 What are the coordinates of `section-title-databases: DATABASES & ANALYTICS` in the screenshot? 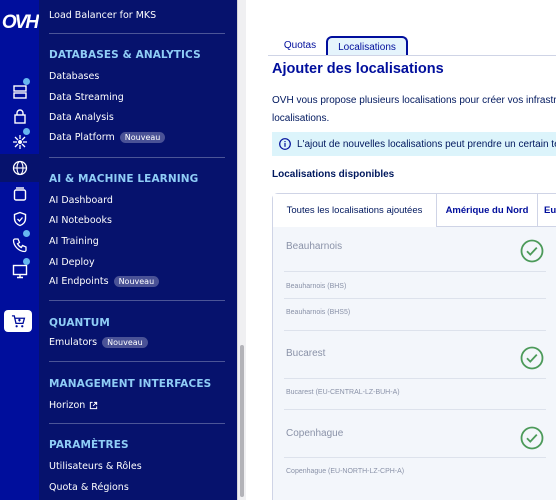 It's located at (125, 55).